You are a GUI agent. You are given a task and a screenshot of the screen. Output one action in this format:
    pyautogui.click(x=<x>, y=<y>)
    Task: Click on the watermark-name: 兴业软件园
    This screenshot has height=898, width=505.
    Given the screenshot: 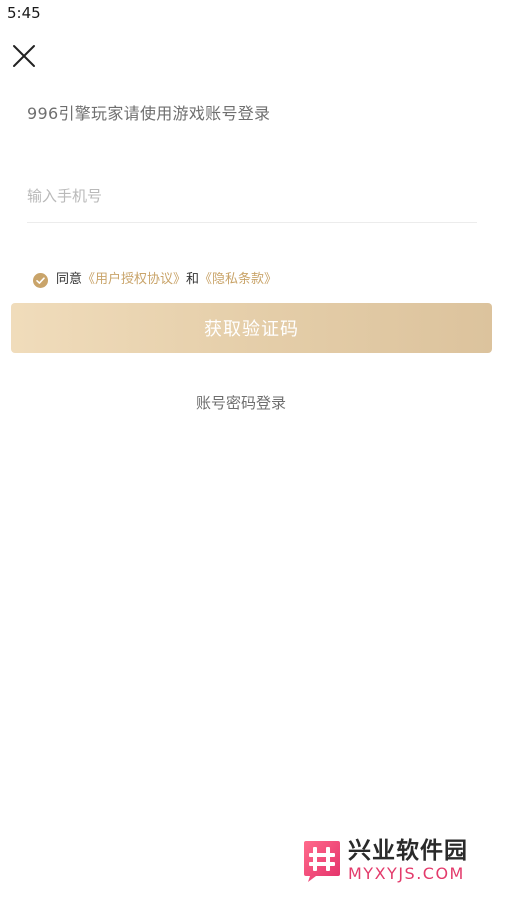 What is the action you would take?
    pyautogui.click(x=408, y=851)
    